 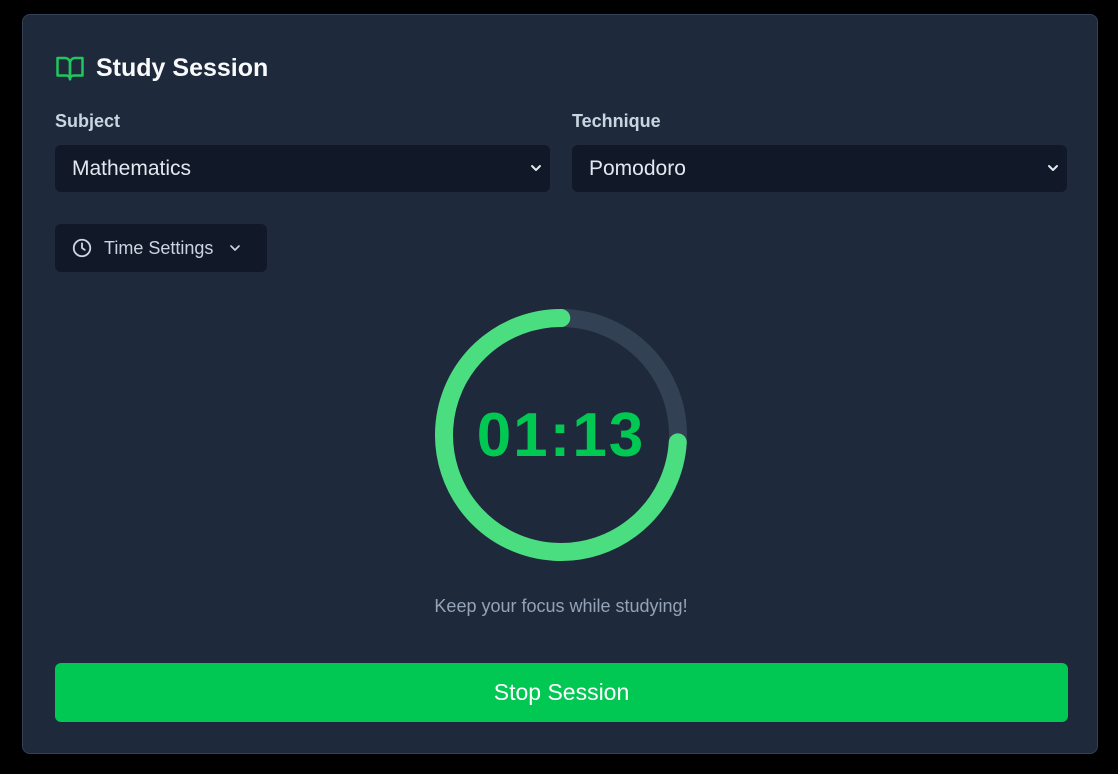 I want to click on technique-select-value: Pomodoro, so click(x=637, y=168).